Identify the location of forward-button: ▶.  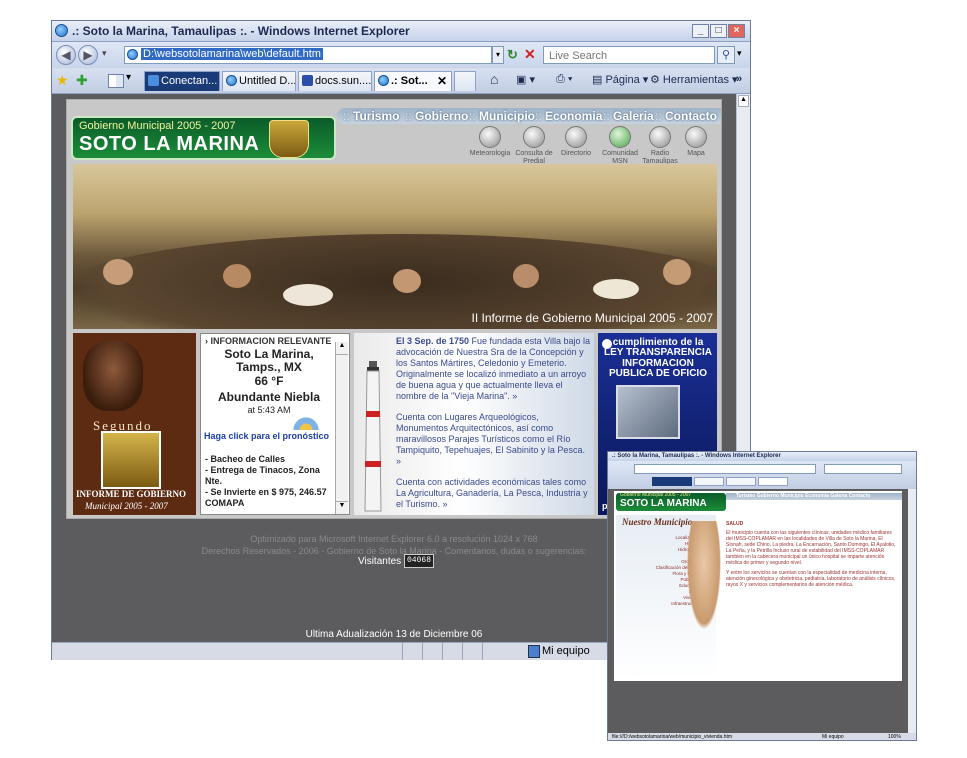
(88, 55).